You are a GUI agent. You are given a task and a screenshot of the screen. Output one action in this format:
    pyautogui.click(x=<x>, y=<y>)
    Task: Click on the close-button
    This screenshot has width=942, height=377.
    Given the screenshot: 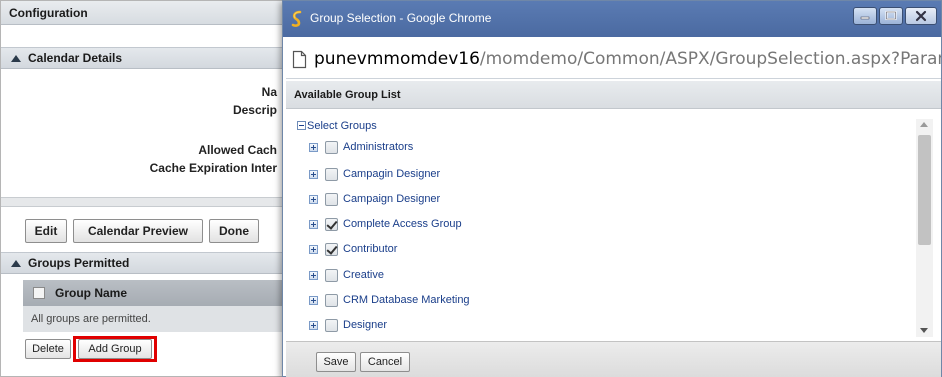 What is the action you would take?
    pyautogui.click(x=921, y=16)
    